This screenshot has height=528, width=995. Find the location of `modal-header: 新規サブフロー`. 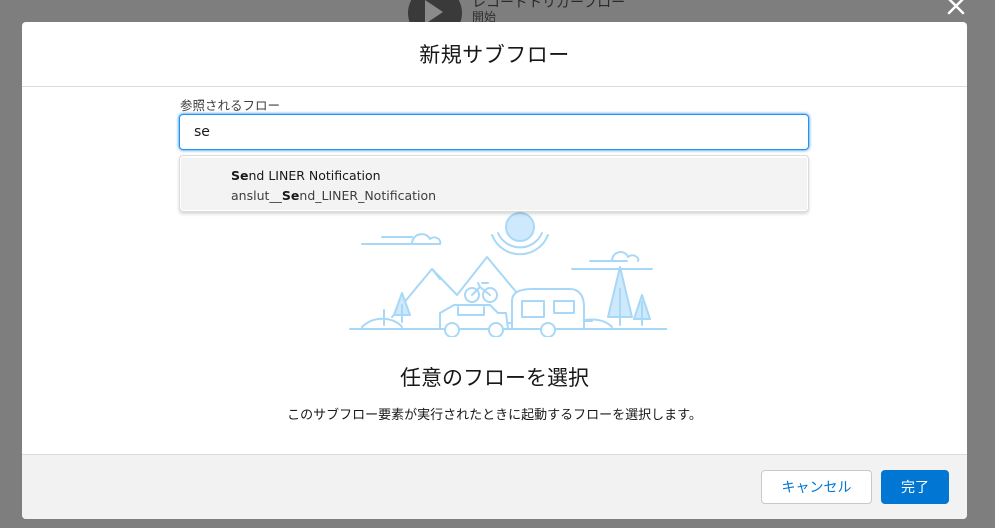

modal-header: 新規サブフロー is located at coordinates (494, 54).